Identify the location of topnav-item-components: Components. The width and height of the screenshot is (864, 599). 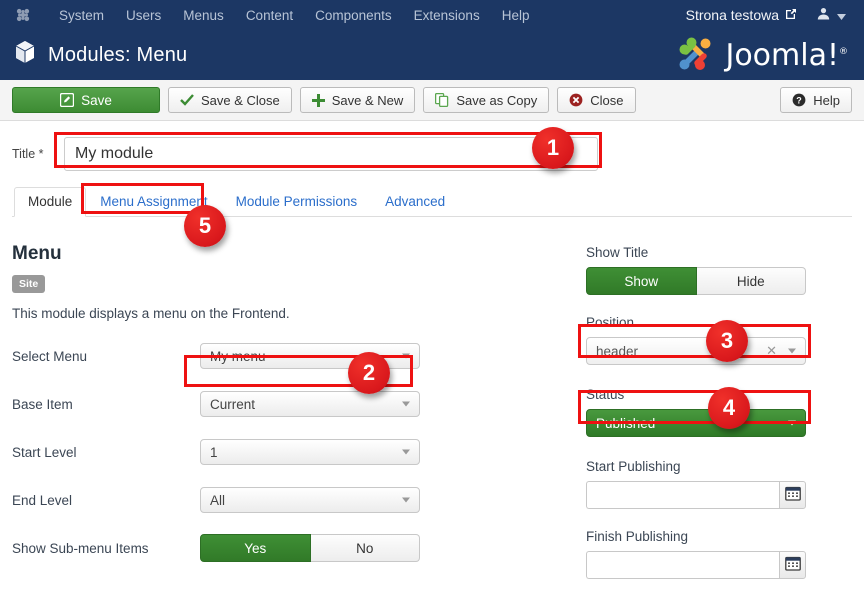
(353, 15).